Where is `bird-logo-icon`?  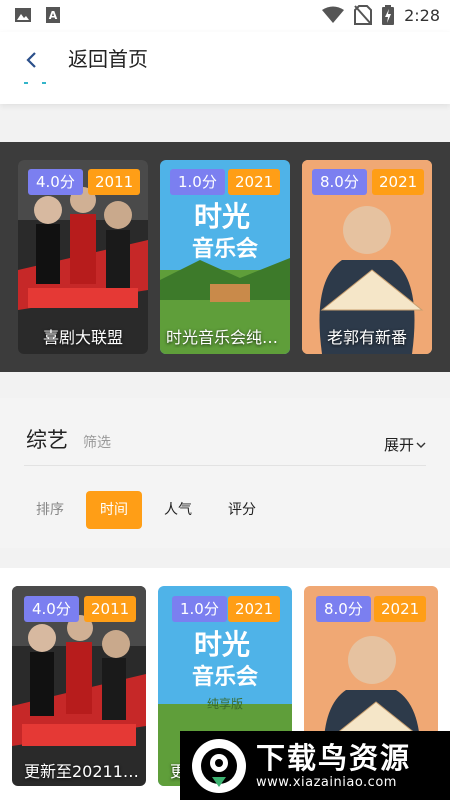 bird-logo-icon is located at coordinates (219, 765).